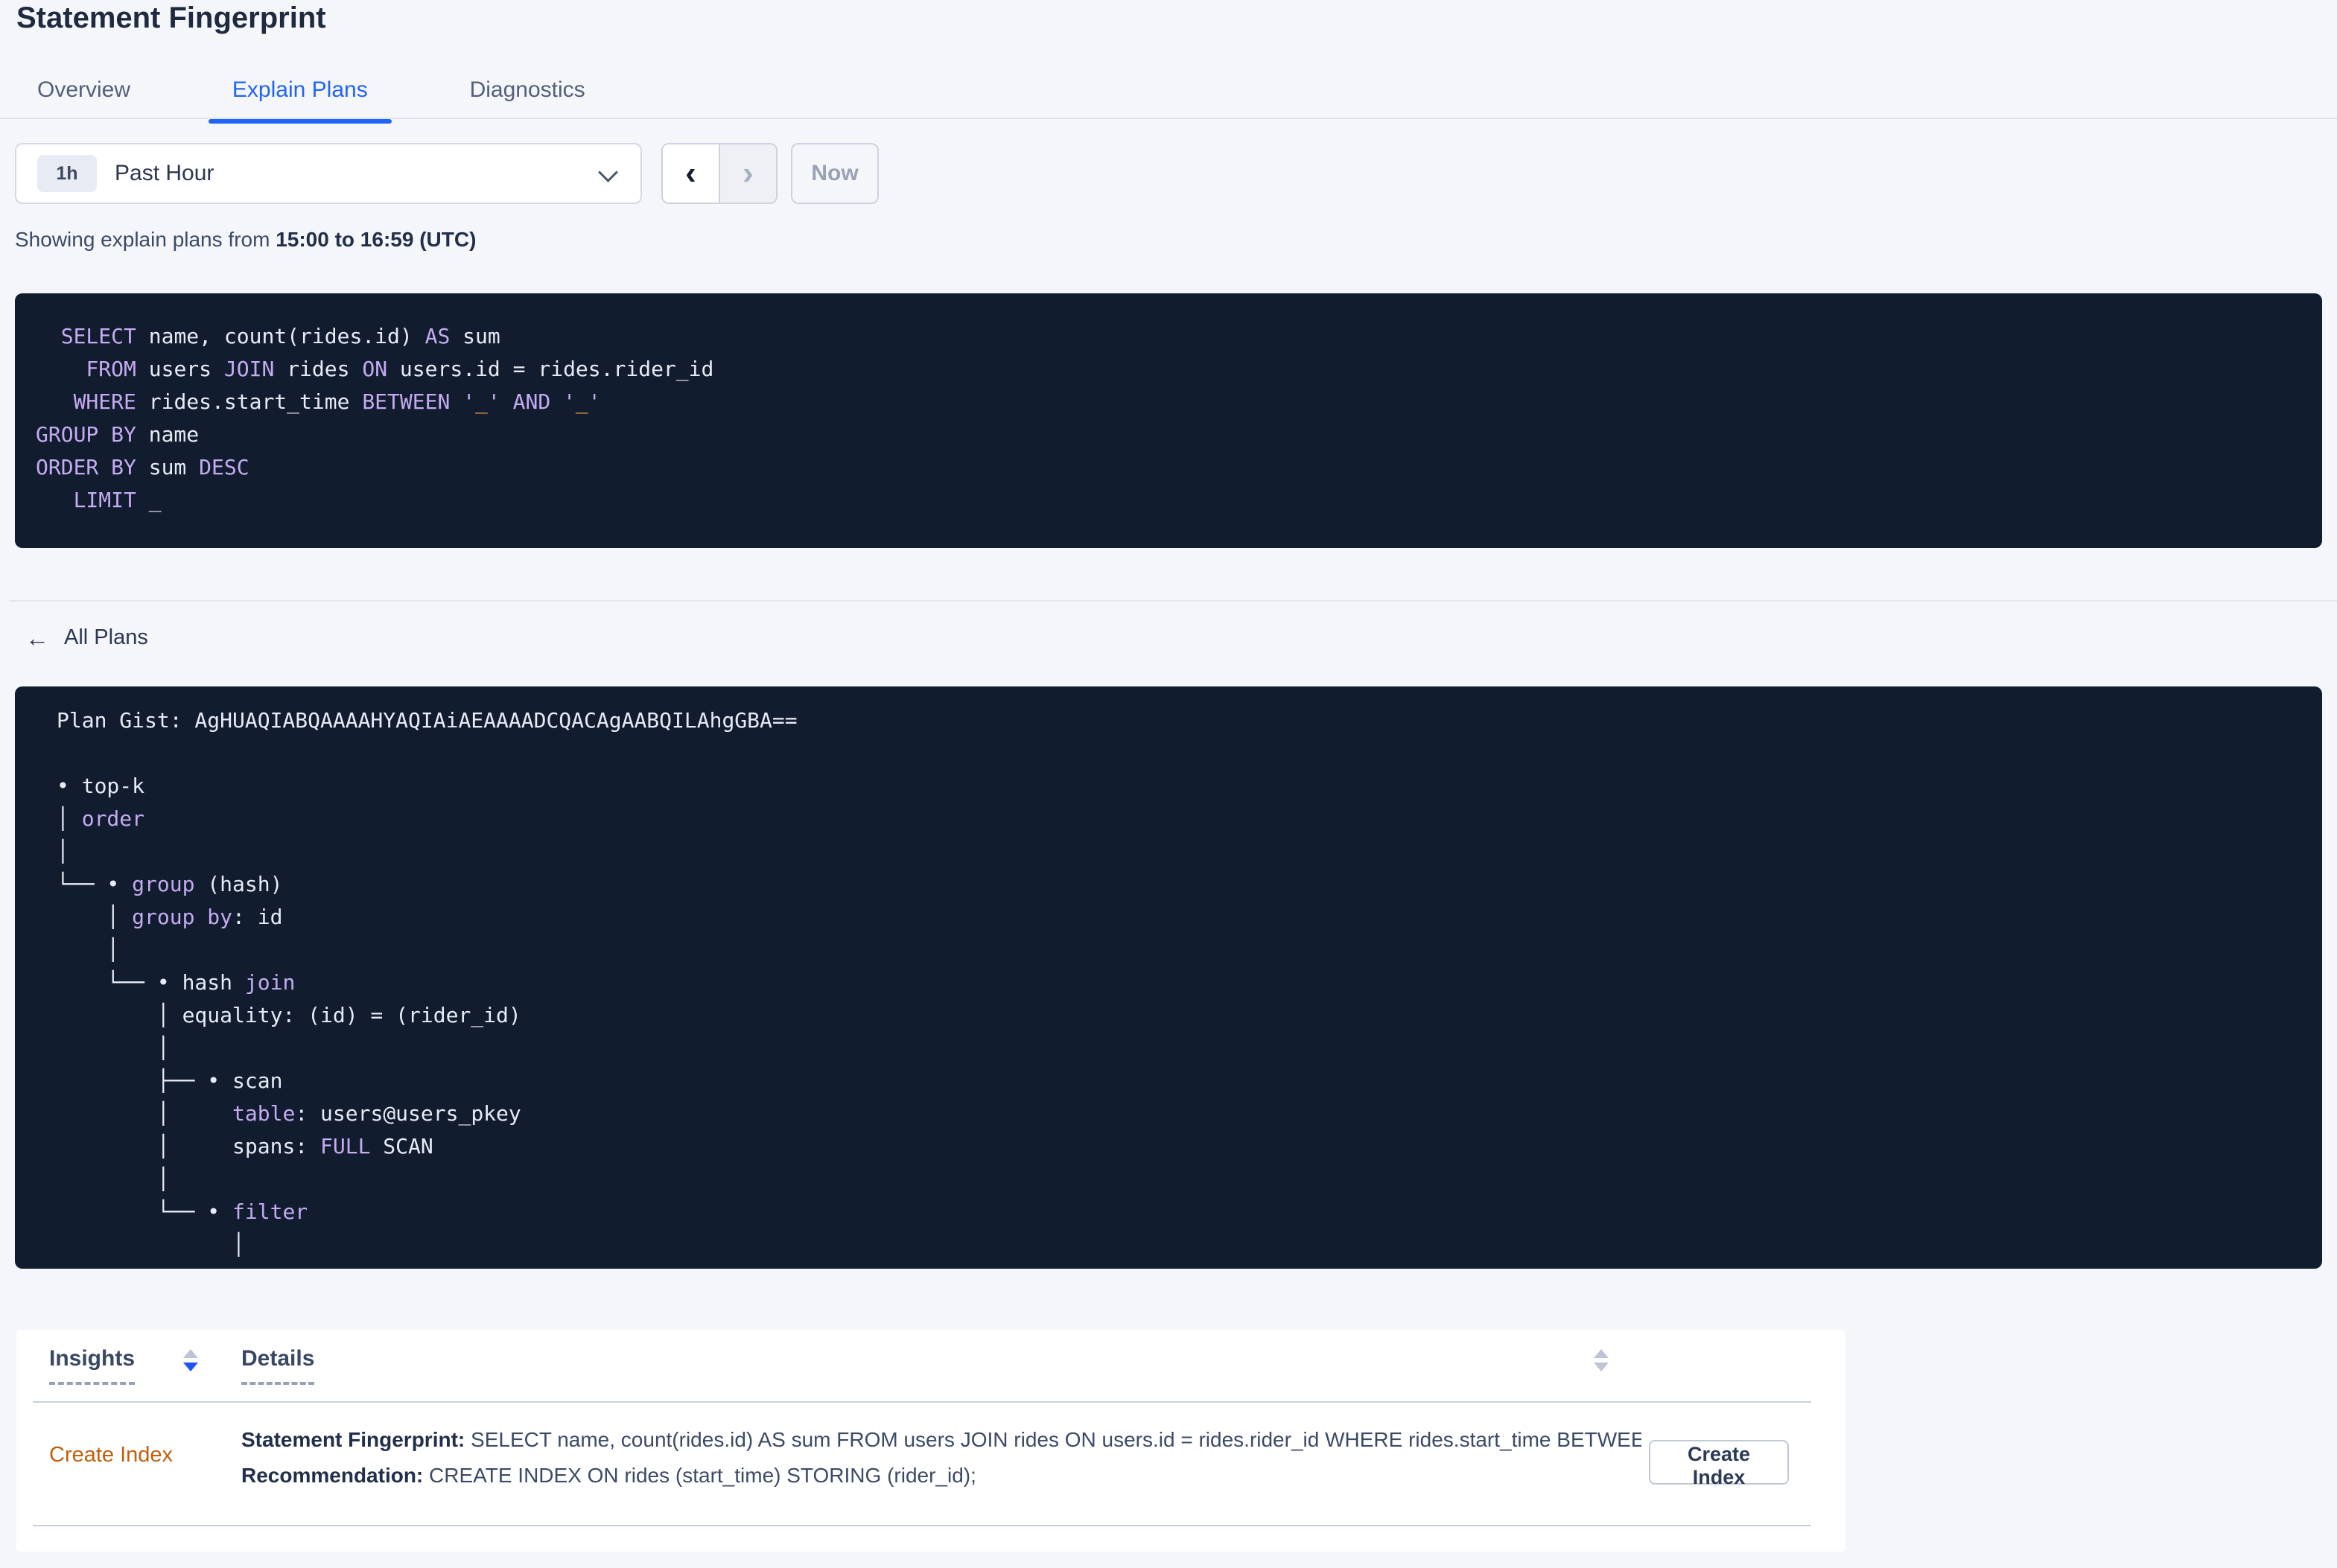 The image size is (2337, 1568). What do you see at coordinates (171, 17) in the screenshot?
I see `page-title: Statement Fingerprint` at bounding box center [171, 17].